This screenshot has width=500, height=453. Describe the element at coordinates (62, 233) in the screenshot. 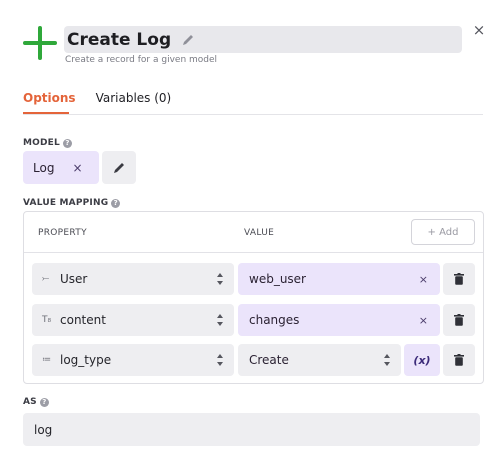

I see `property-column-header: PROPERTY` at that location.